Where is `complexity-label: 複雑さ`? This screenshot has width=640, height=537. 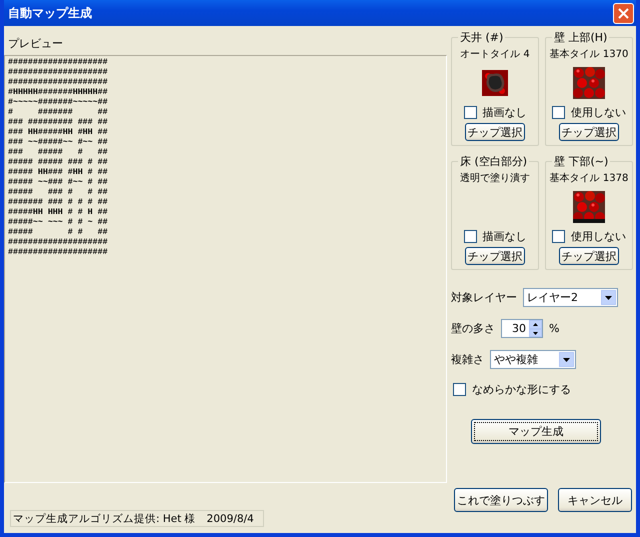
complexity-label: 複雑さ is located at coordinates (467, 360).